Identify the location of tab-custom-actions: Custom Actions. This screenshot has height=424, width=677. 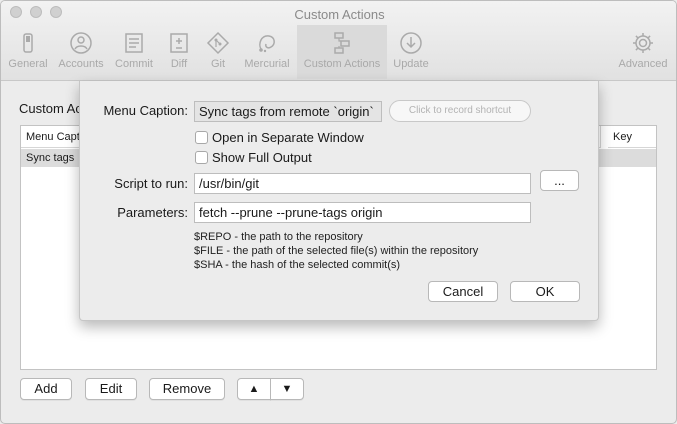
(342, 52).